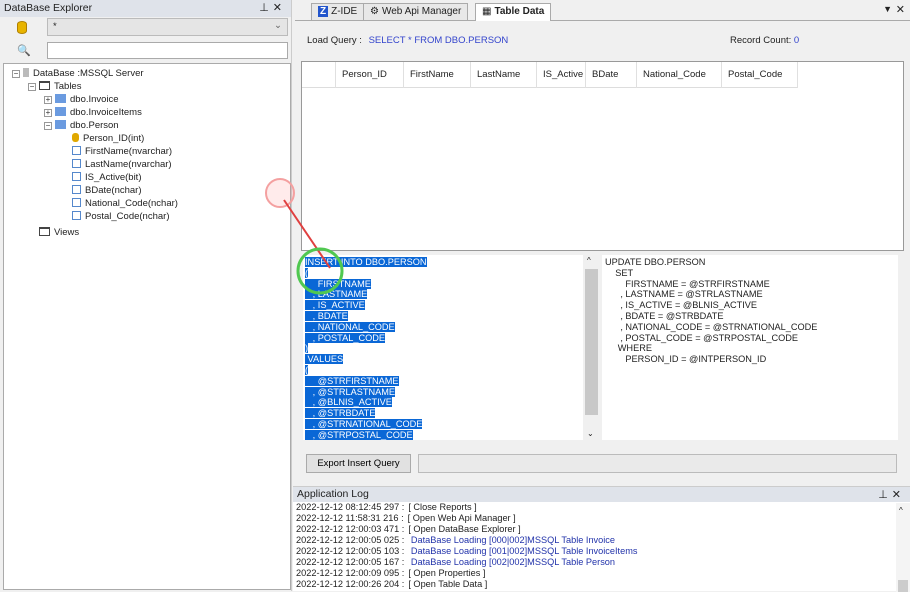 Image resolution: width=910 pixels, height=592 pixels. Describe the element at coordinates (93, 112) in the screenshot. I see `tree-node-table: + dbo.InvoiceItems` at that location.